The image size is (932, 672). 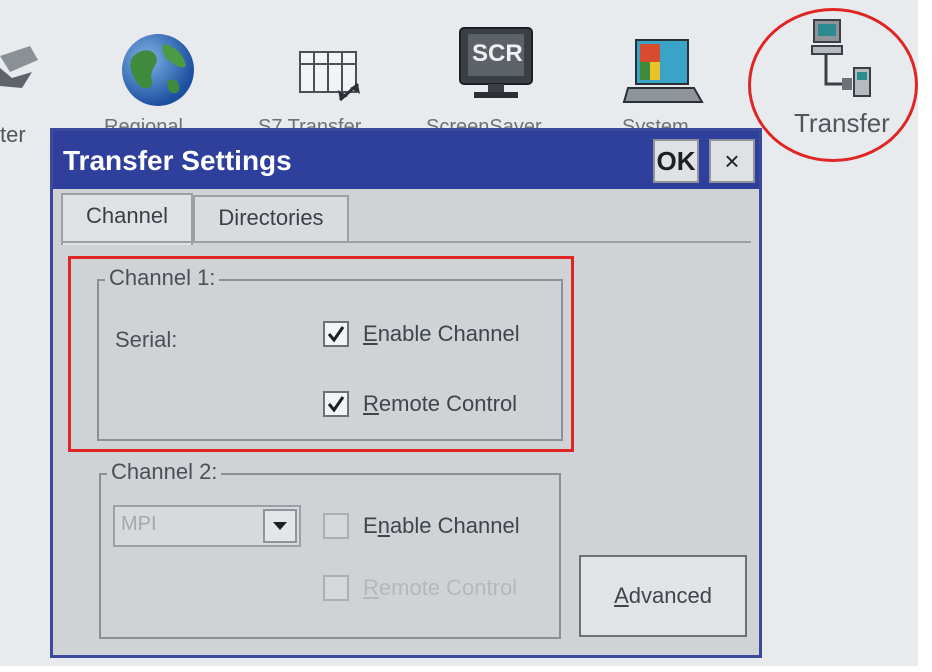 What do you see at coordinates (448, 333) in the screenshot?
I see `label-text: nable Channel` at bounding box center [448, 333].